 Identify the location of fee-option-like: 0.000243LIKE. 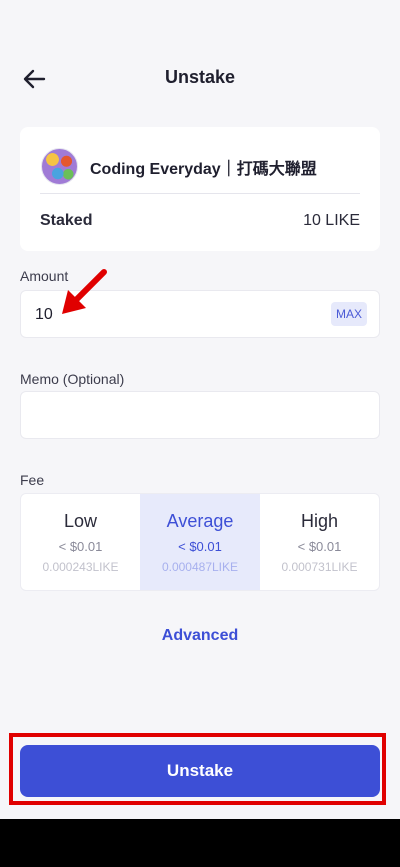
(80, 567).